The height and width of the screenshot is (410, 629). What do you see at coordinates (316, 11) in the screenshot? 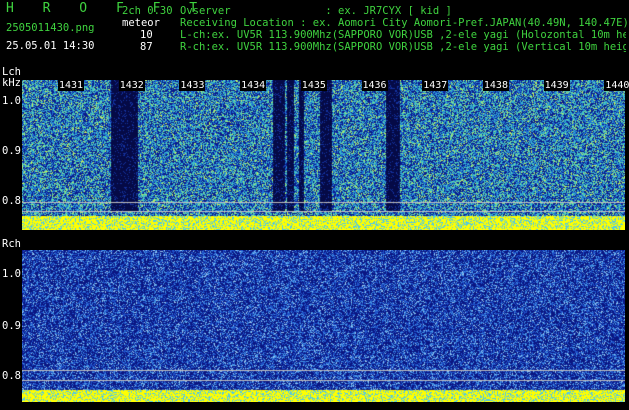
I see `observer-line: Ovserver : ex. JR7CYX [ kid ]` at bounding box center [316, 11].